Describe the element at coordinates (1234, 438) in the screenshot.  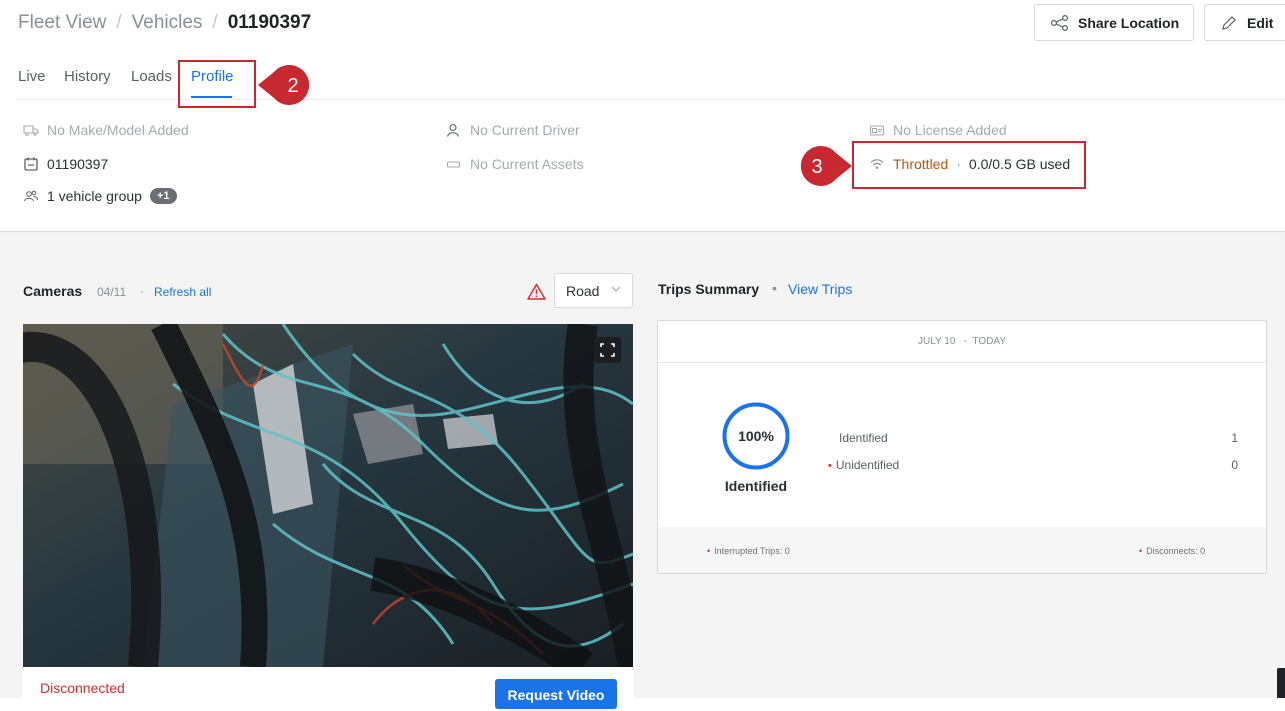
I see `identified-row-value: 1` at that location.